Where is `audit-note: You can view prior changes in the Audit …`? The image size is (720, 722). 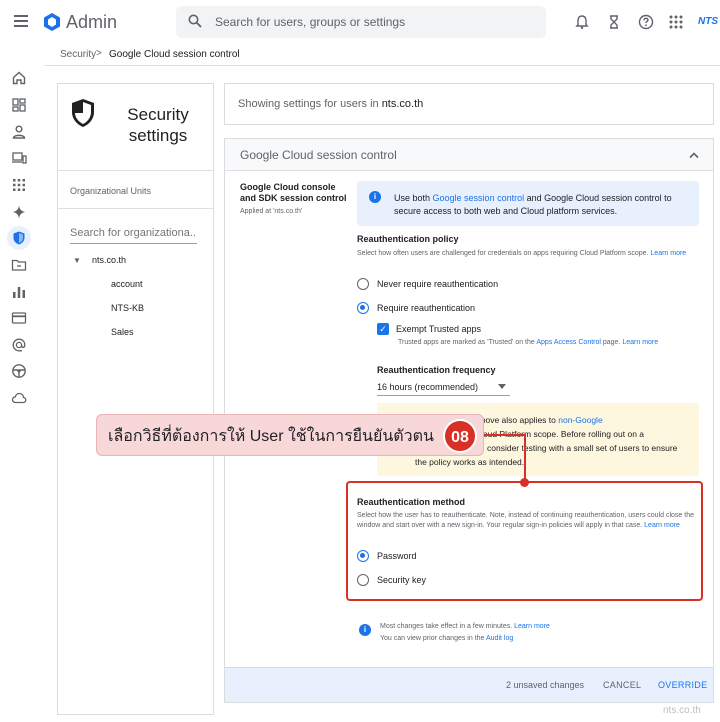 audit-note: You can view prior changes in the Audit … is located at coordinates (447, 638).